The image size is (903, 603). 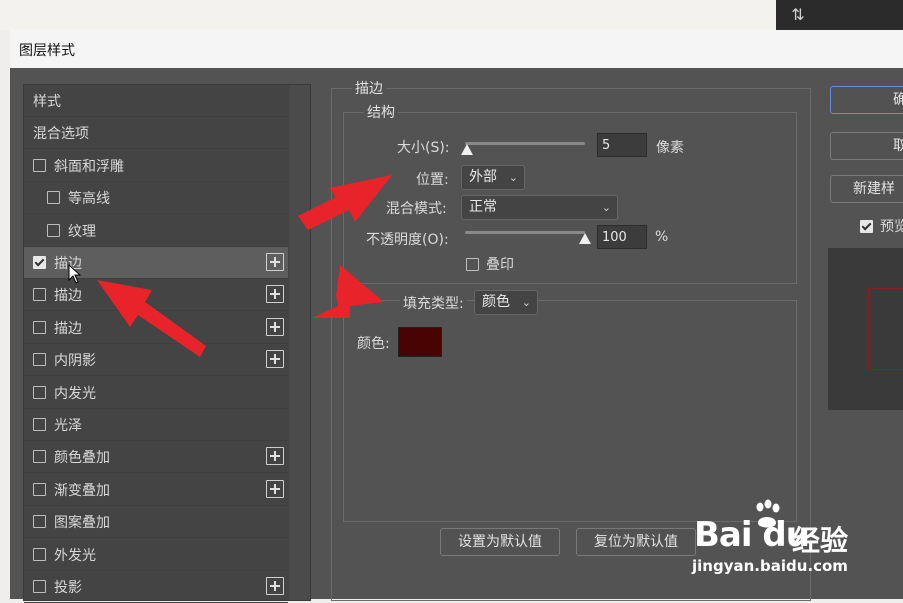 I want to click on watermark-cn: 经验, so click(x=820, y=540).